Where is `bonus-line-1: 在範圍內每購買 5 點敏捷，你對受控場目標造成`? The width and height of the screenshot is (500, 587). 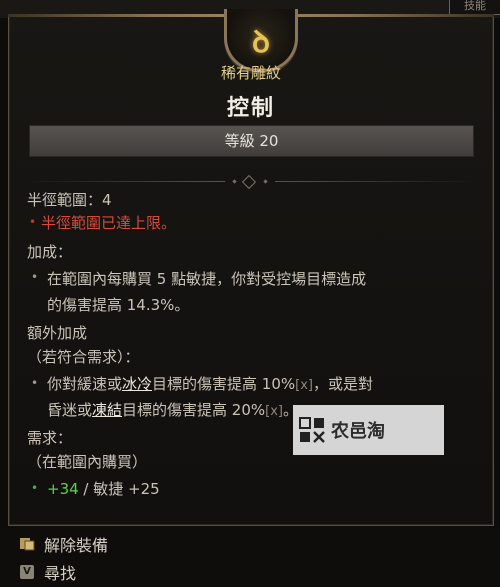 bonus-line-1: 在範圍內每購買 5 點敏捷，你對受控場目標造成 is located at coordinates (207, 279).